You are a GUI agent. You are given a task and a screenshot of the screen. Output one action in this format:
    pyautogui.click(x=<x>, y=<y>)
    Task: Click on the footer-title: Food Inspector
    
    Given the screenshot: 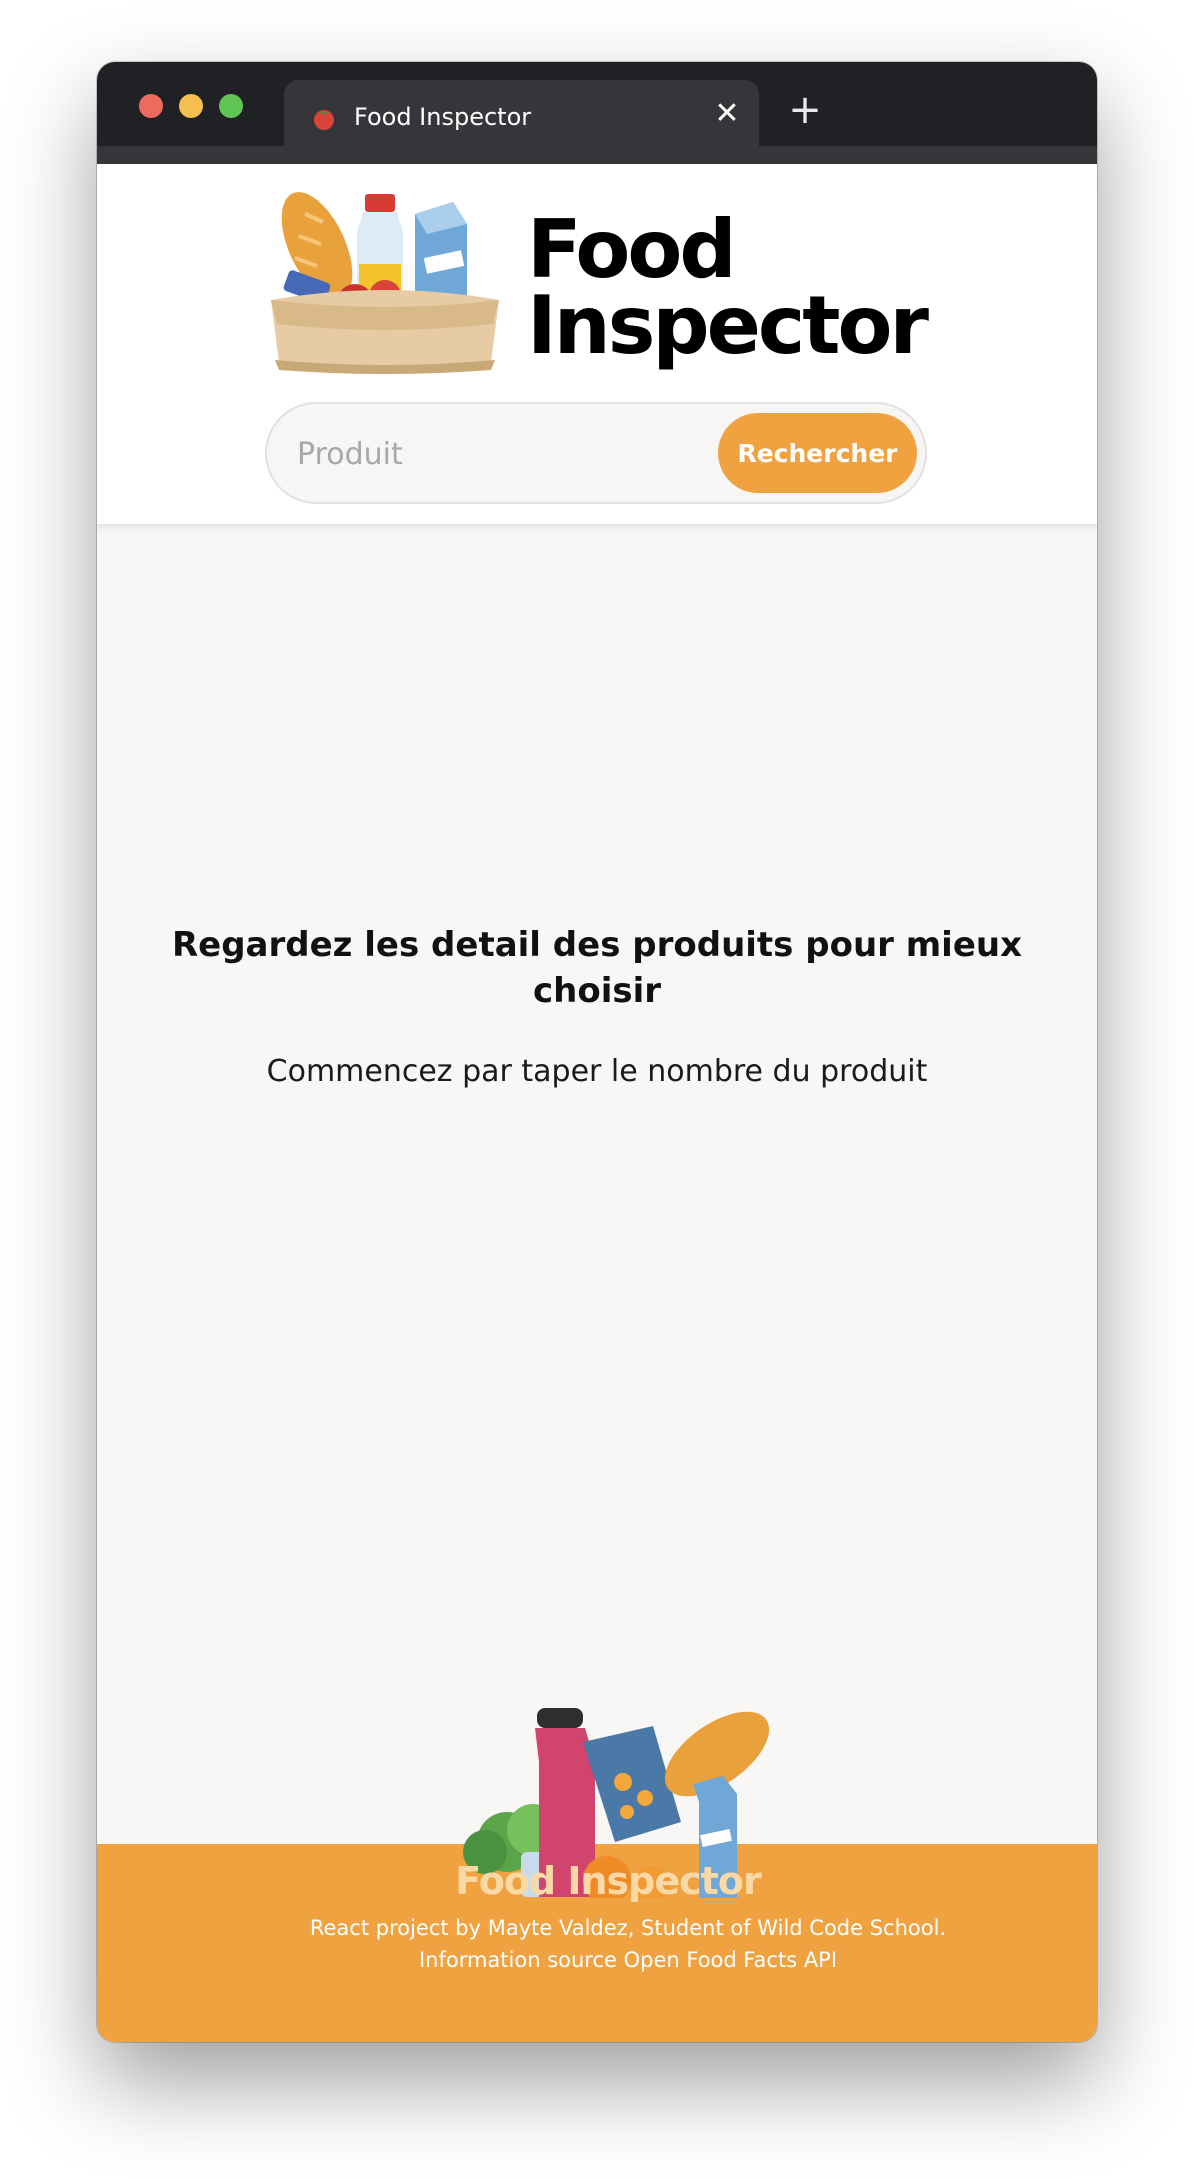 What is the action you would take?
    pyautogui.click(x=608, y=1881)
    